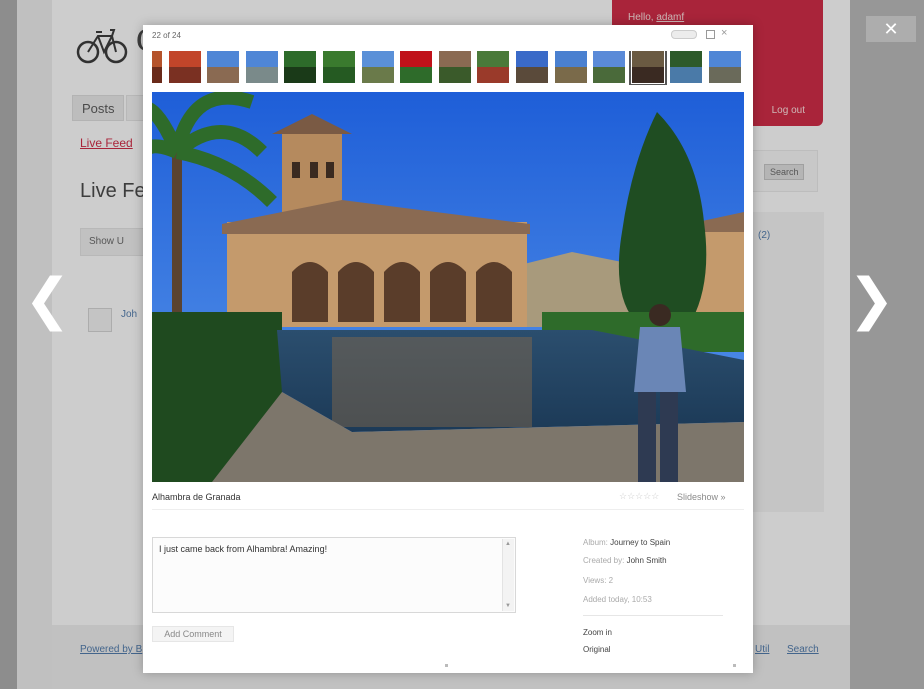 The height and width of the screenshot is (689, 924). What do you see at coordinates (166, 35) in the screenshot?
I see `image-counter: 22 of 24` at bounding box center [166, 35].